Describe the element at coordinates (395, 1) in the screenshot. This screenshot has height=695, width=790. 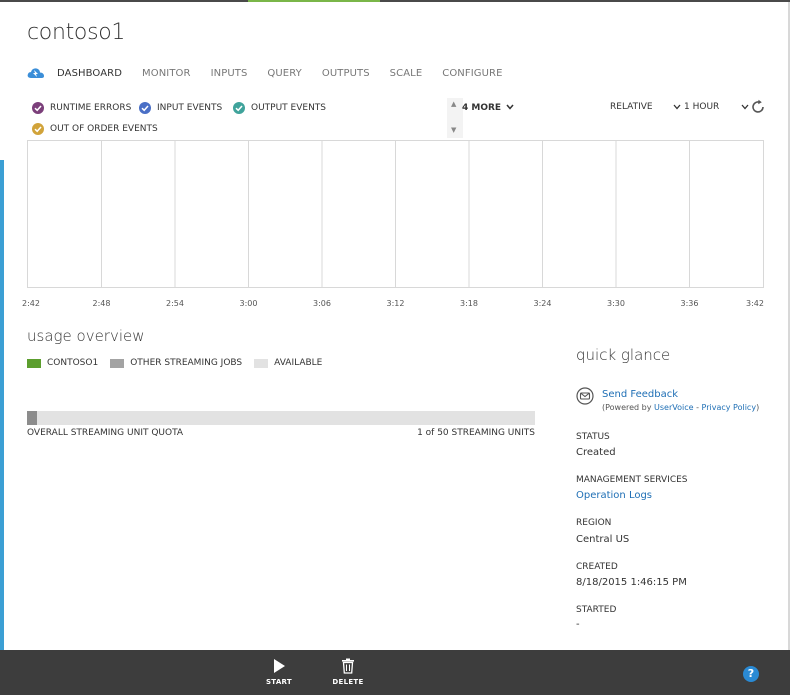
I see `top-bar` at that location.